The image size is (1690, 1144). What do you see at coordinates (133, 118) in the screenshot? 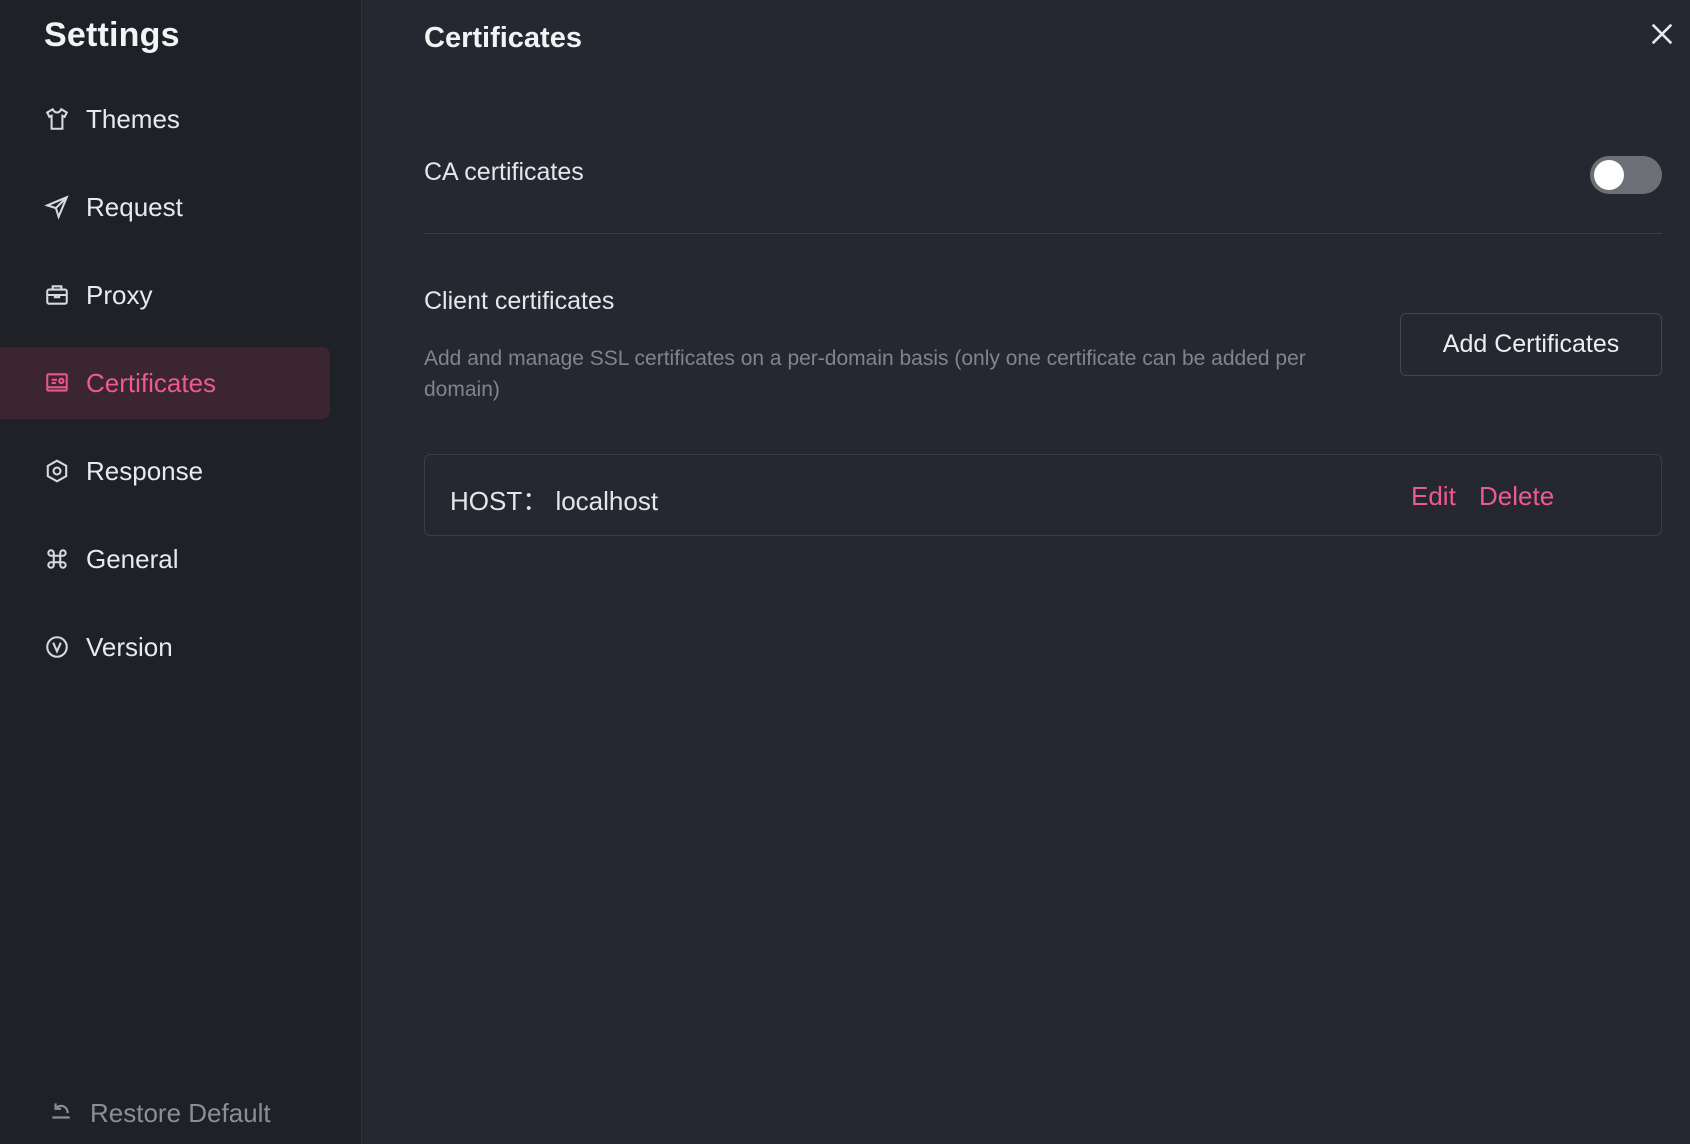
I see `sidebar-item-label: Themes` at bounding box center [133, 118].